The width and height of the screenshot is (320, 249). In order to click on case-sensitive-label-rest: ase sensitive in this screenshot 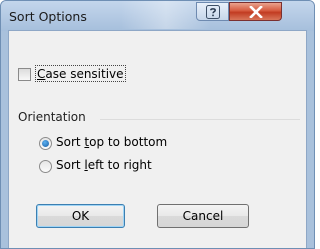, I will do `click(84, 74)`.